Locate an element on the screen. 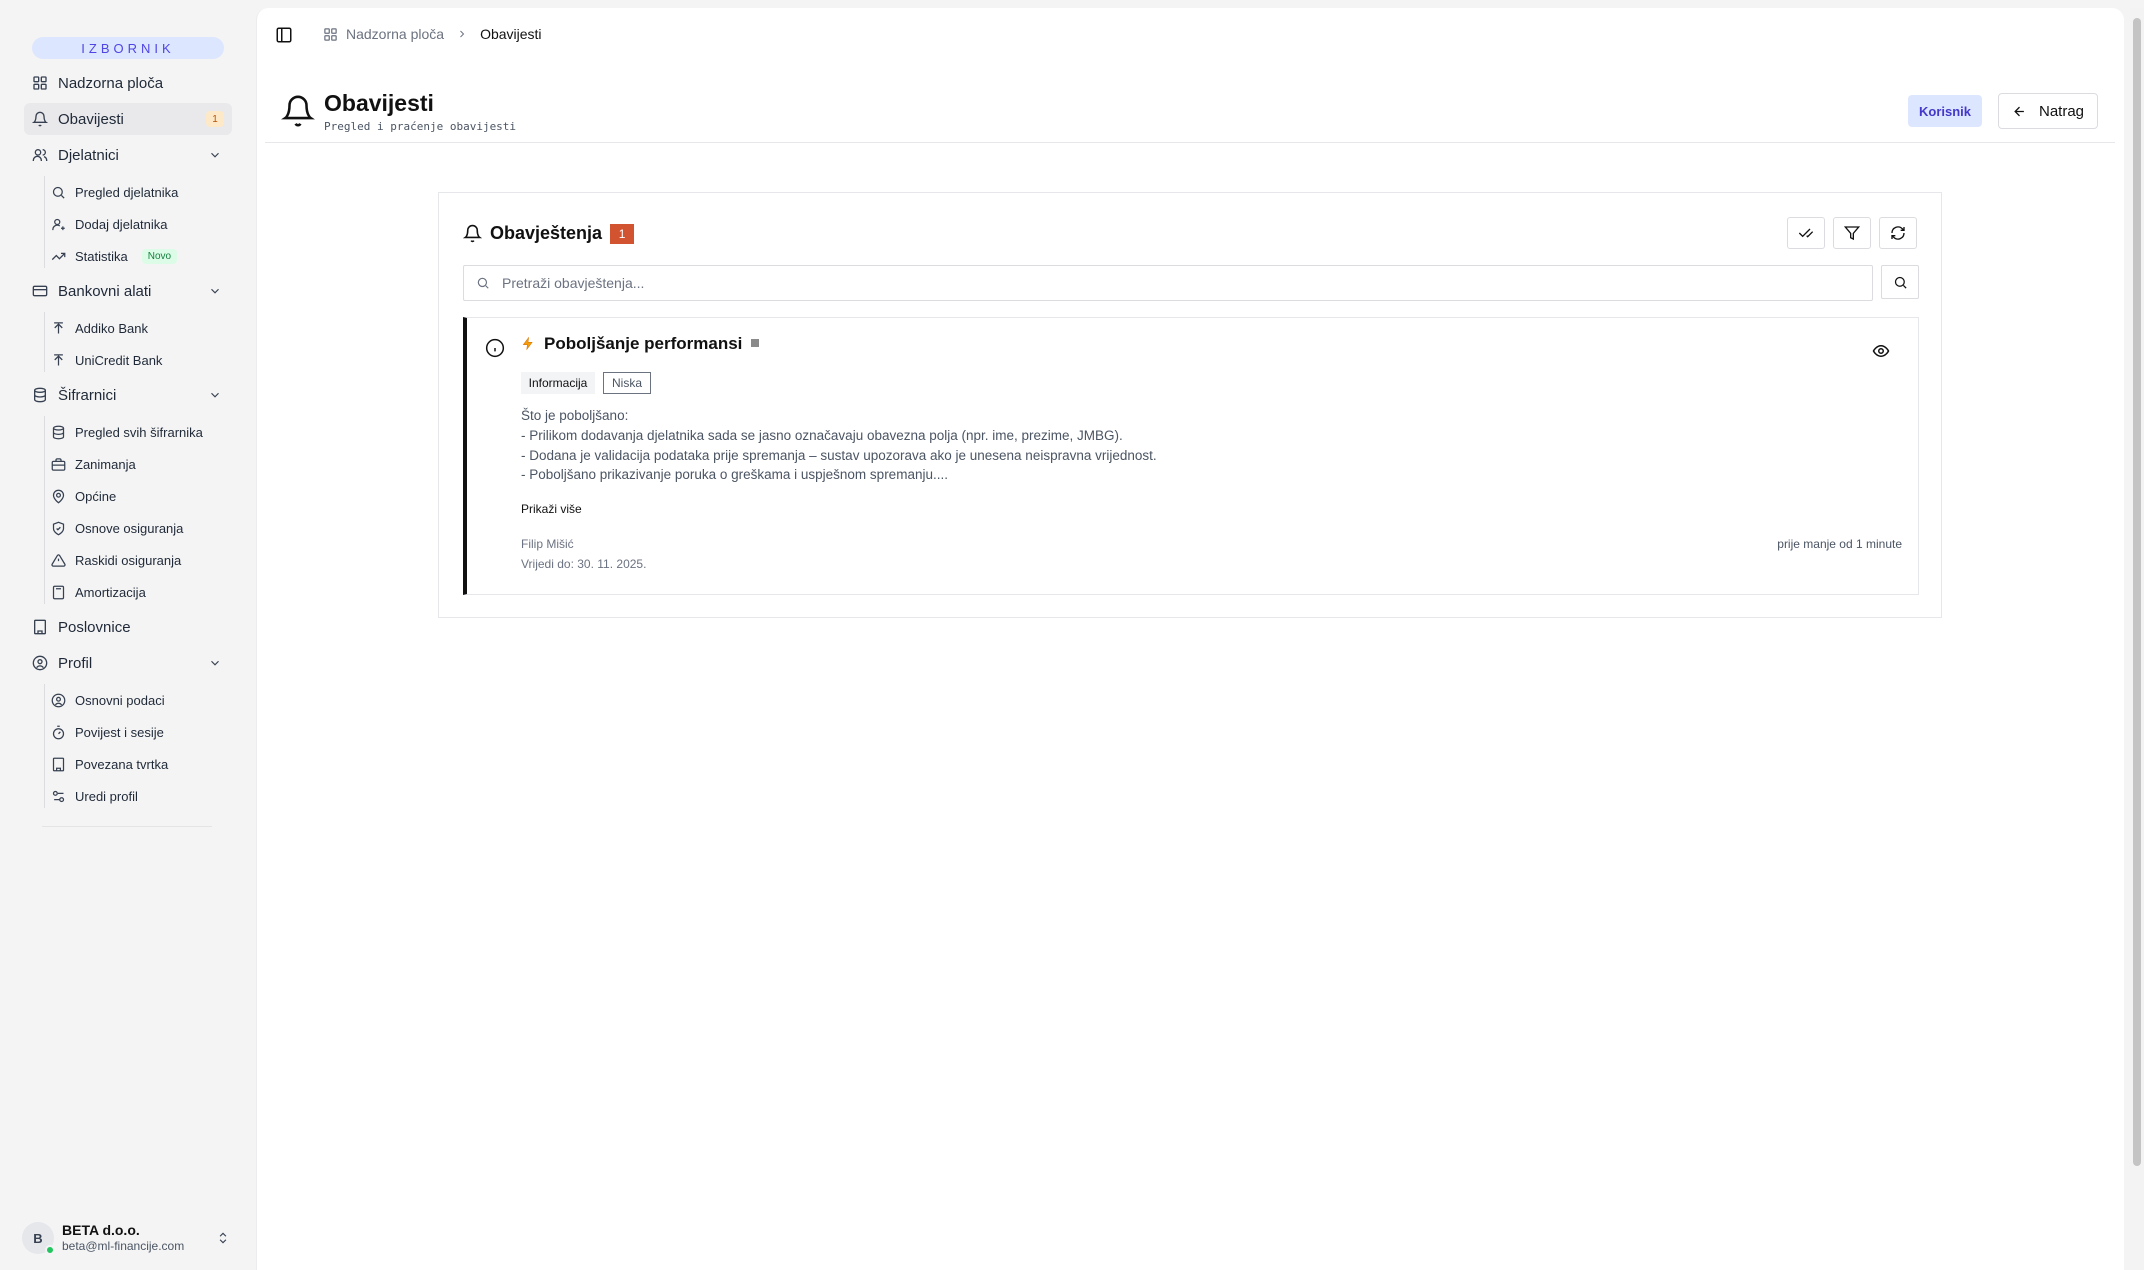 Image resolution: width=2144 pixels, height=1270 pixels. sidebar-item-label: Poslovnice is located at coordinates (94, 627).